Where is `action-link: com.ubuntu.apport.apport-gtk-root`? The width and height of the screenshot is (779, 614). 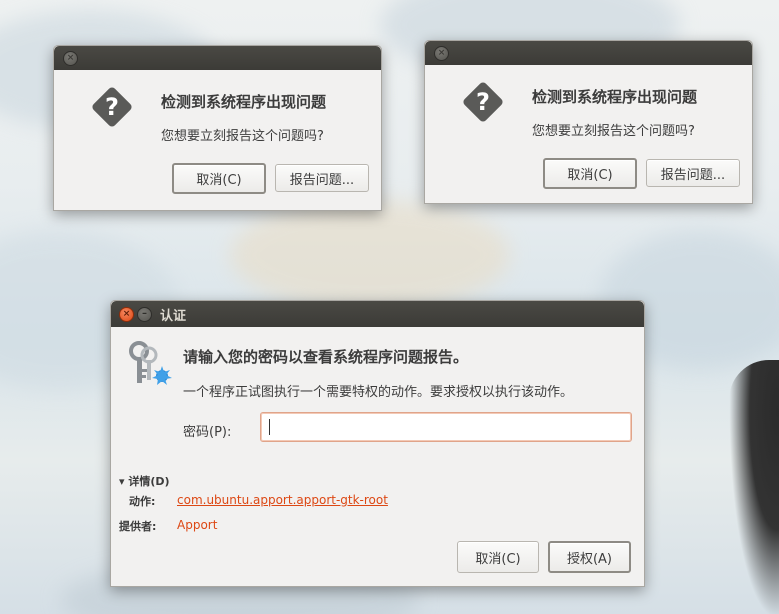 action-link: com.ubuntu.apport.apport-gtk-root is located at coordinates (282, 500).